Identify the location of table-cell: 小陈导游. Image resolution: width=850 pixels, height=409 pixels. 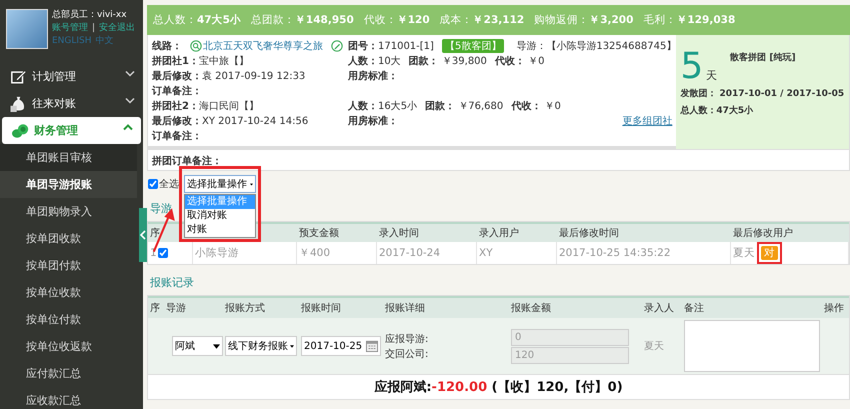
(217, 253).